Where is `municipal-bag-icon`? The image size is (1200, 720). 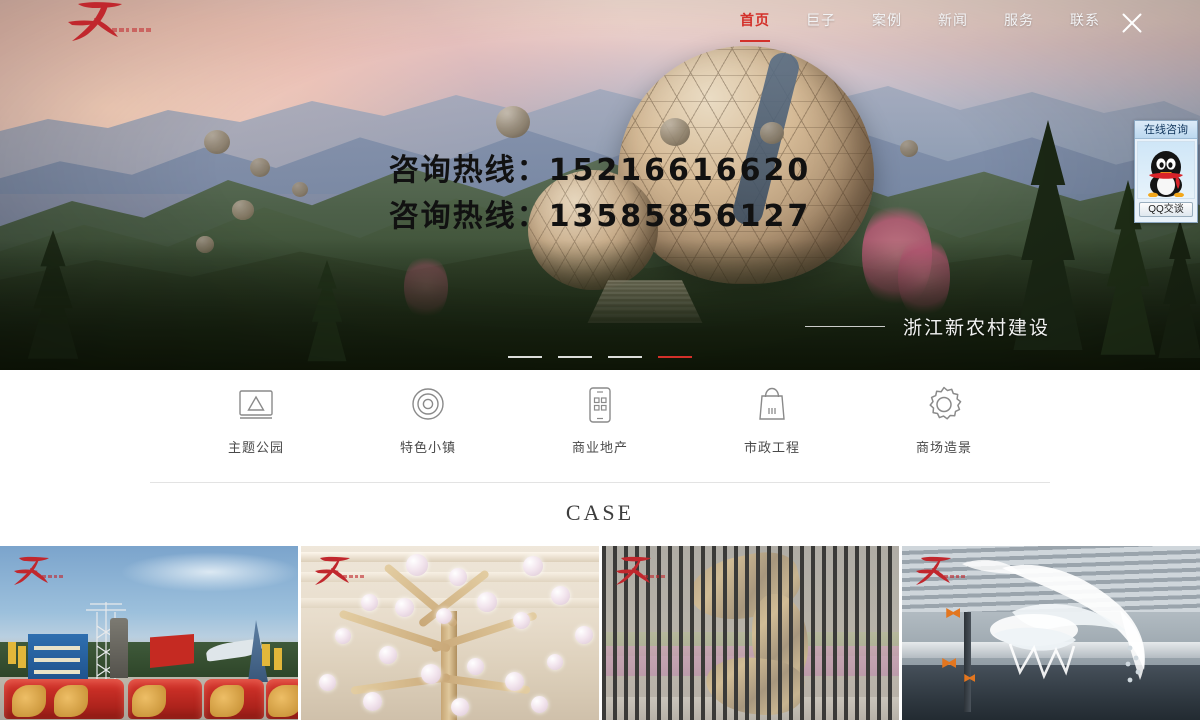
municipal-bag-icon is located at coordinates (772, 405).